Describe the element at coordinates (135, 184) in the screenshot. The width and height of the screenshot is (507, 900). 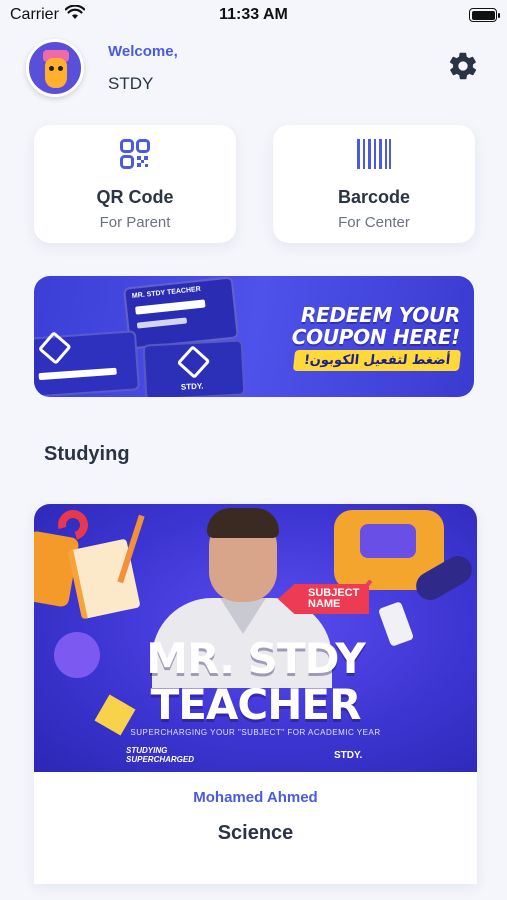
I see `qr-code-card: QR Code For Parent` at that location.